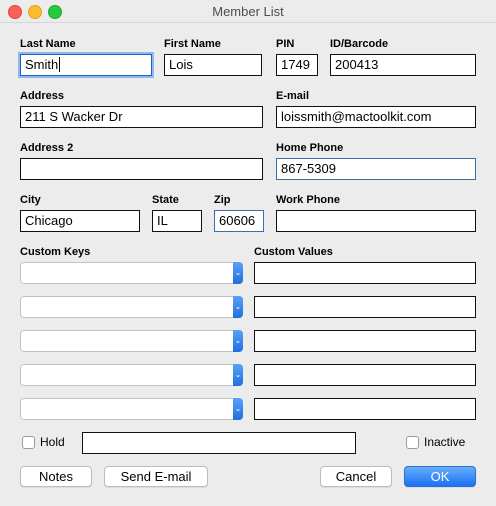  What do you see at coordinates (177, 221) in the screenshot?
I see `state-field: IL` at bounding box center [177, 221].